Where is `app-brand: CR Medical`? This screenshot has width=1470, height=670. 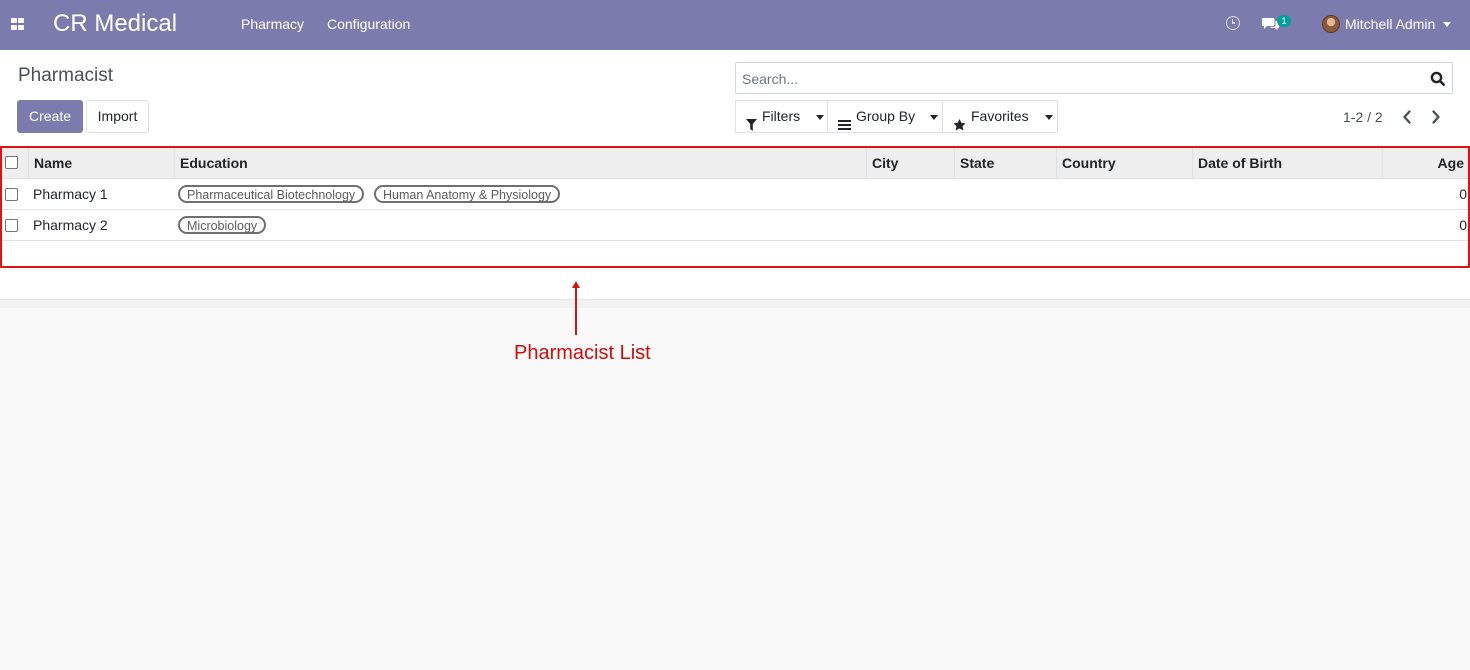
app-brand: CR Medical is located at coordinates (115, 24).